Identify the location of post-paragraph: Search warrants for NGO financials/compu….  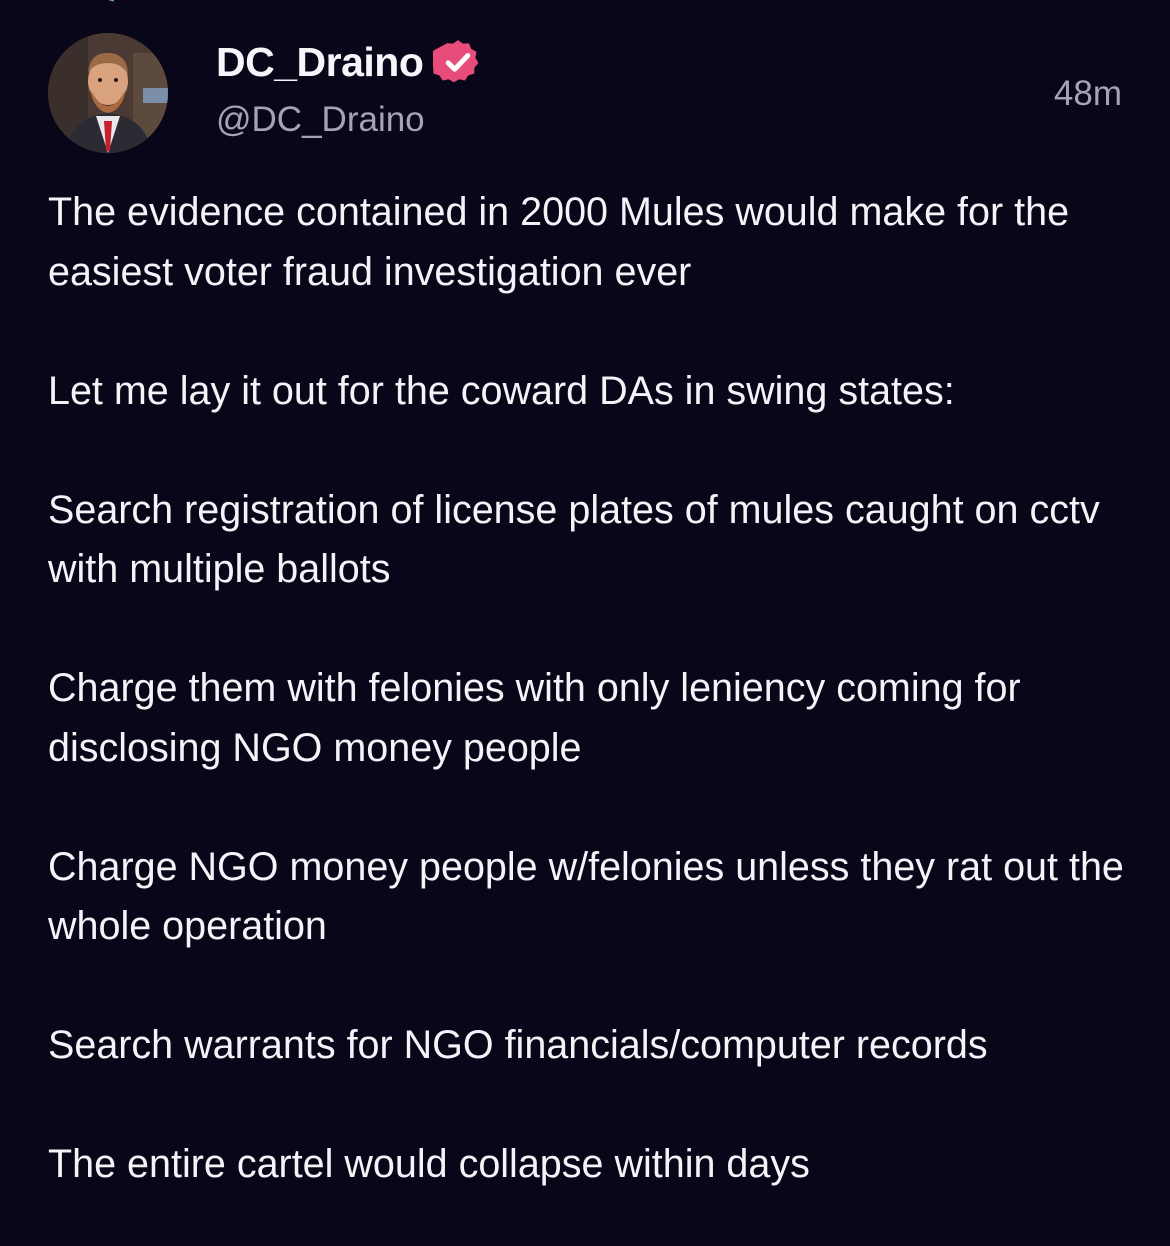
(518, 1045).